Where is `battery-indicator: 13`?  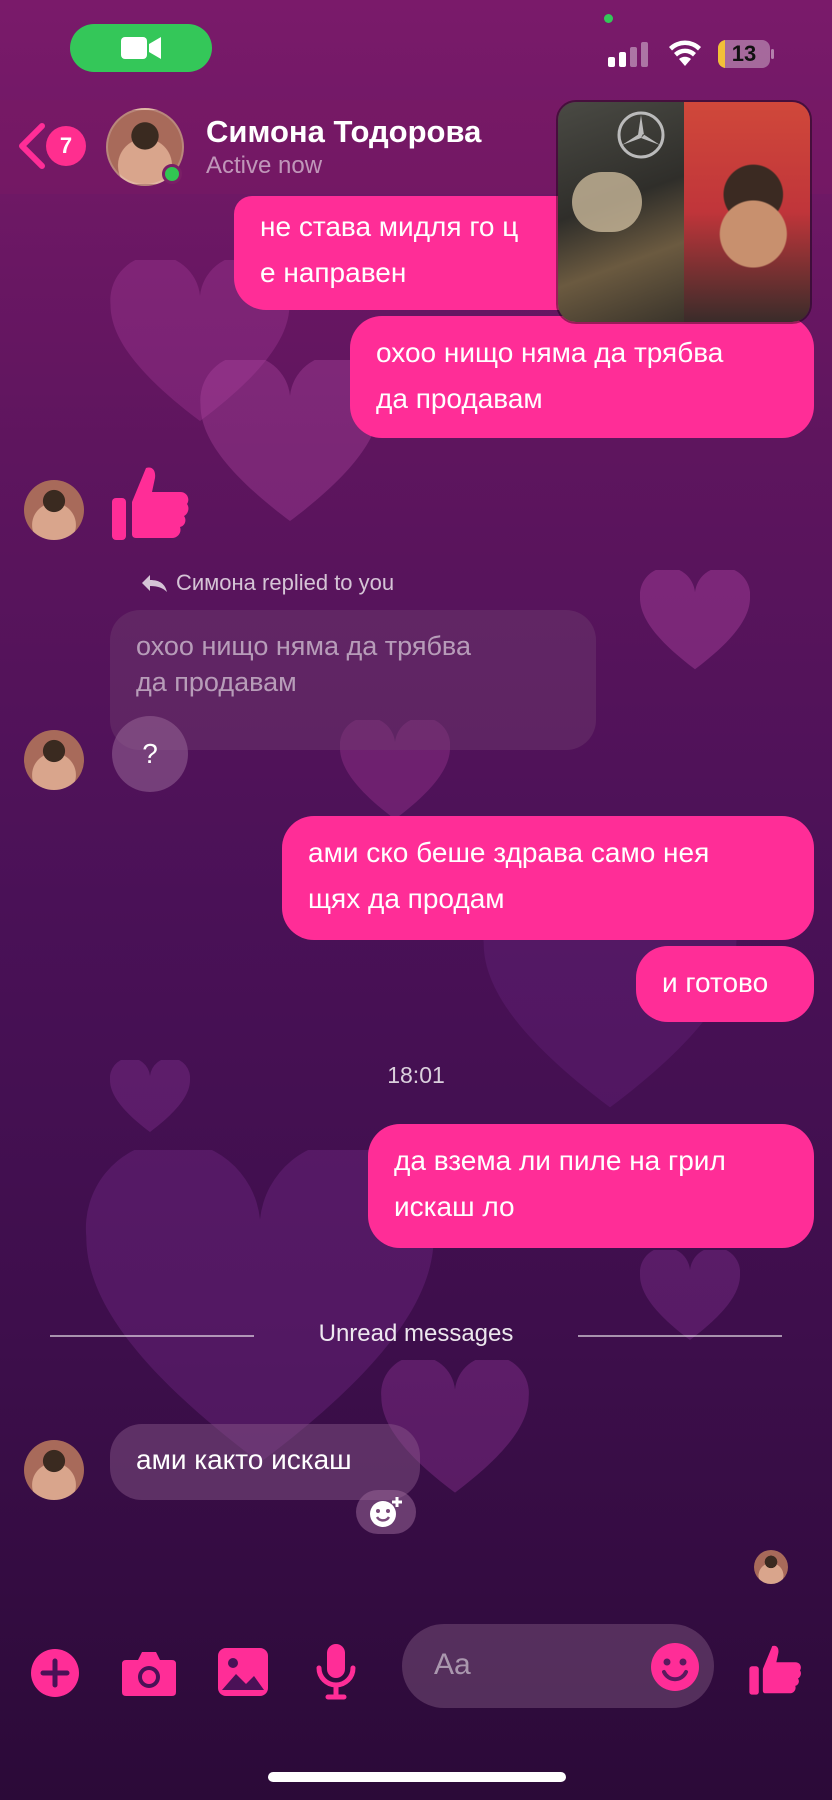
battery-indicator: 13 is located at coordinates (746, 54).